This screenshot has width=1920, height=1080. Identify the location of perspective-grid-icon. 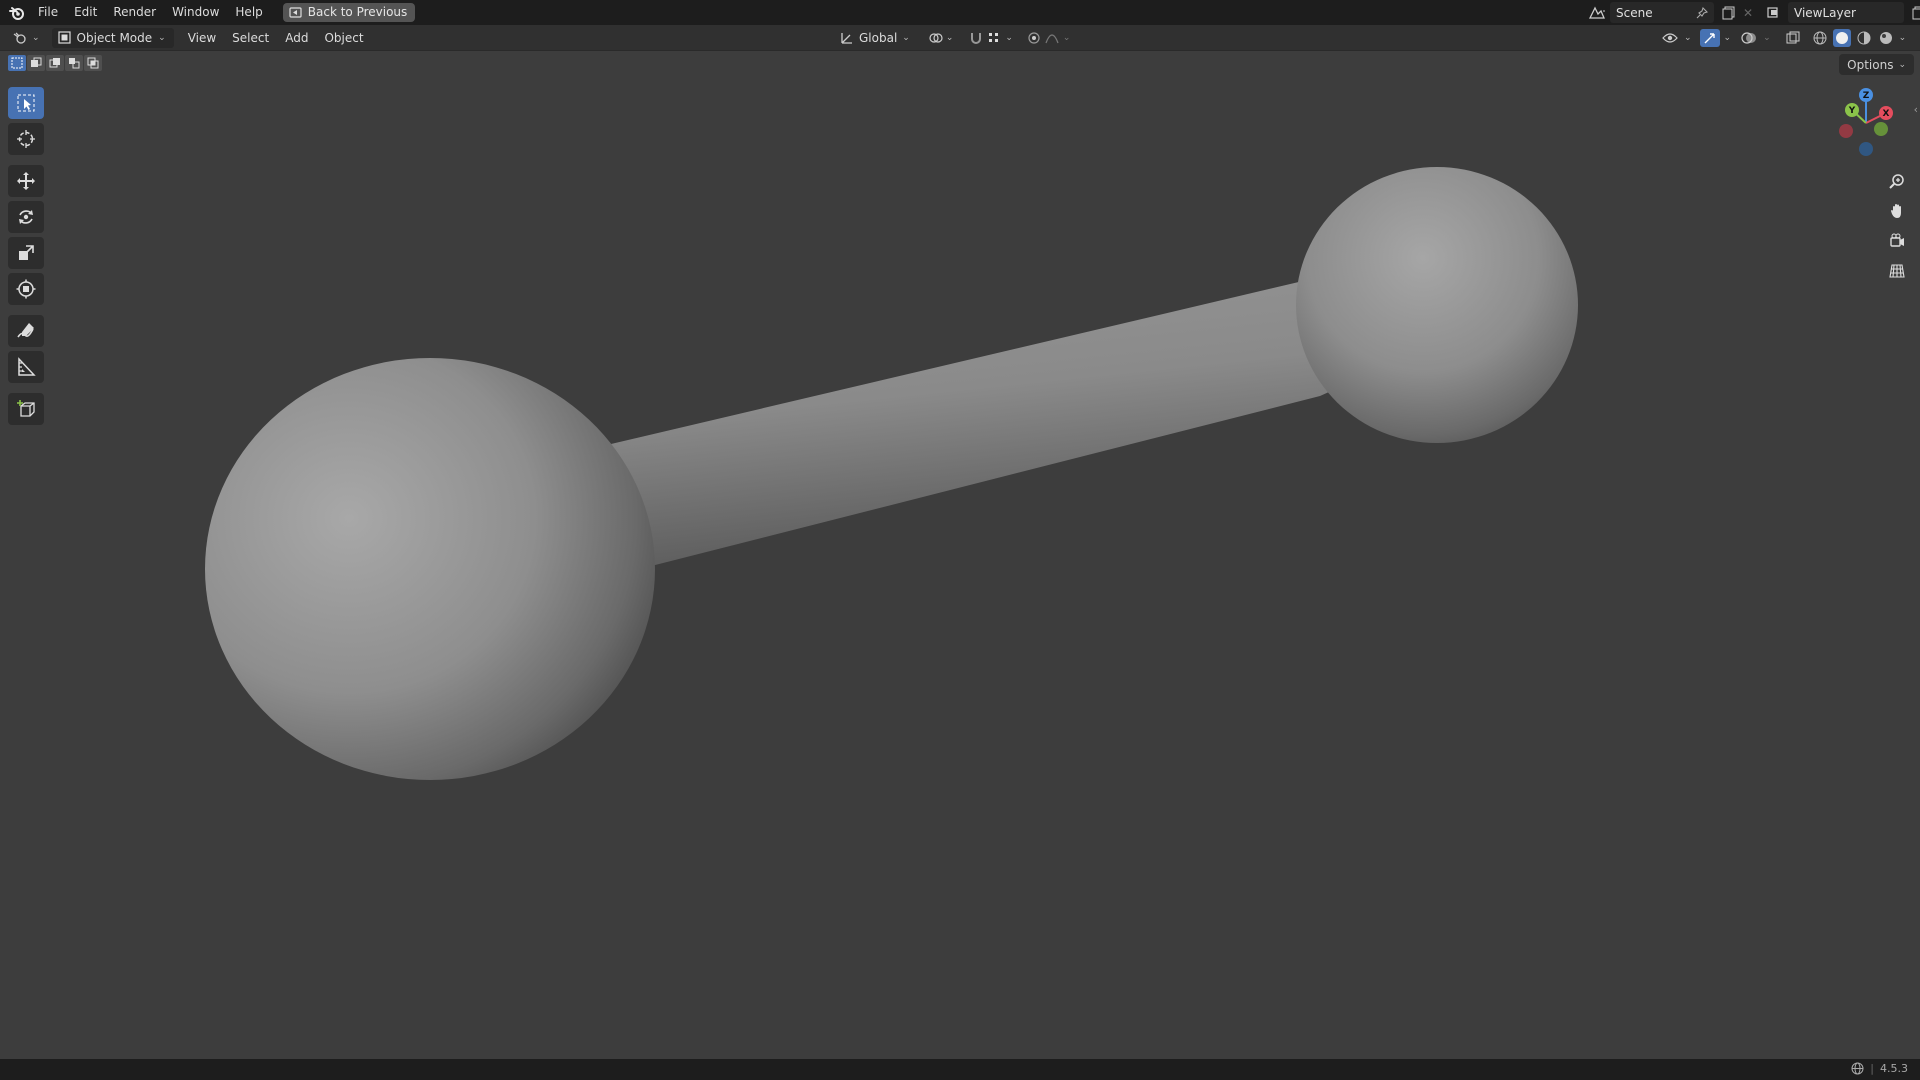
(1897, 271).